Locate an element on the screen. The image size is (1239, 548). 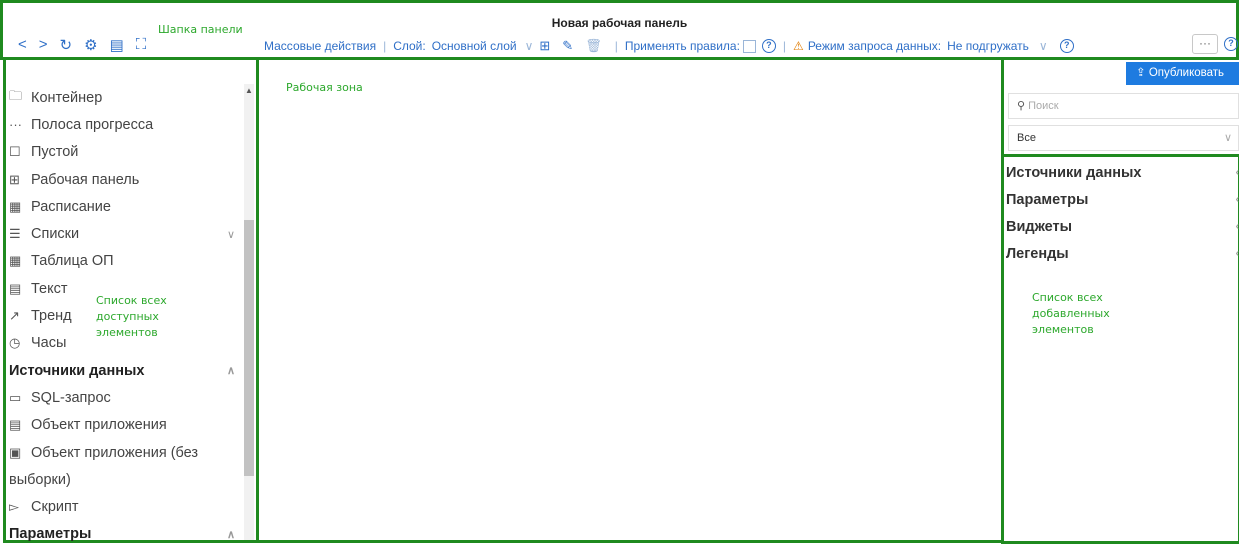
search-input: ⚲ Поиск is located at coordinates (1123, 106).